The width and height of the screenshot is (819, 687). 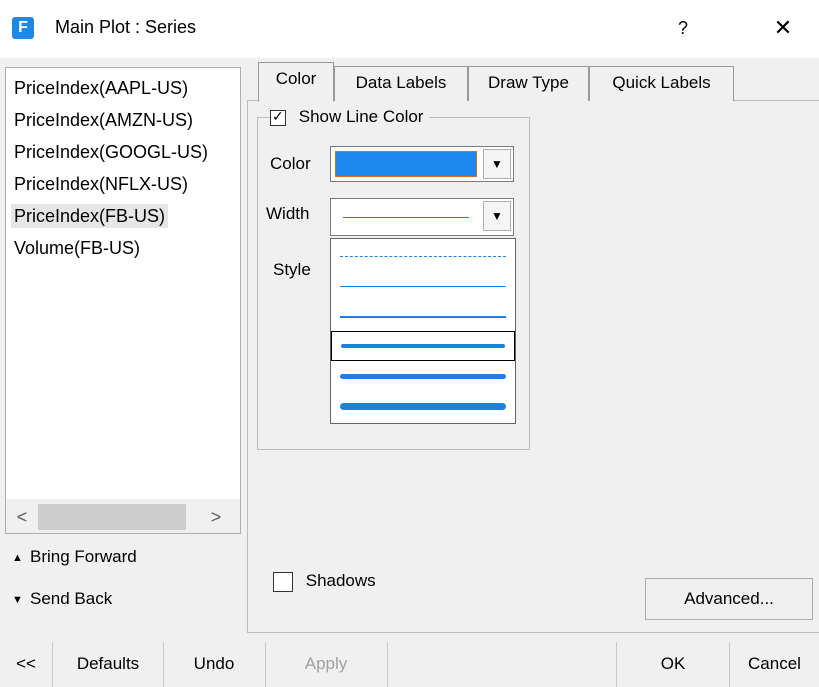 I want to click on series-item-fb: PriceIndex(FB-US), so click(x=90, y=216).